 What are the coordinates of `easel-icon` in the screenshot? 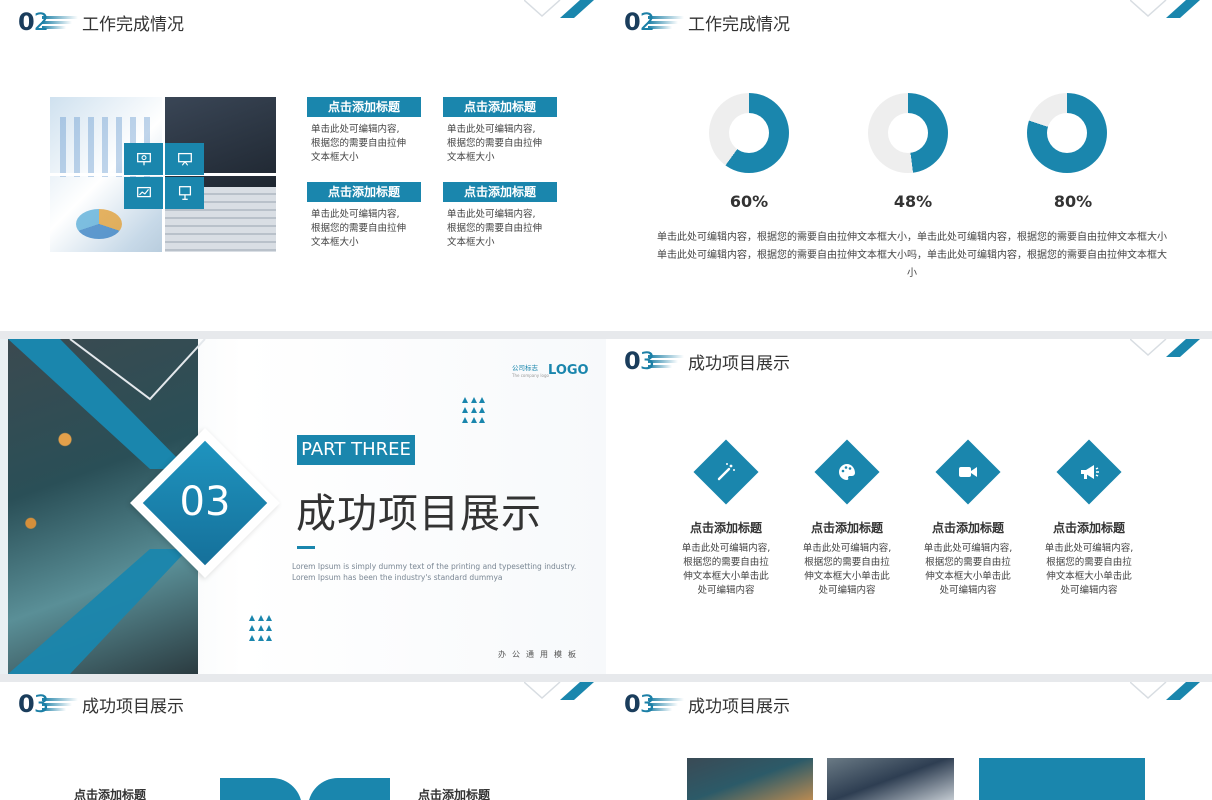 It's located at (184, 193).